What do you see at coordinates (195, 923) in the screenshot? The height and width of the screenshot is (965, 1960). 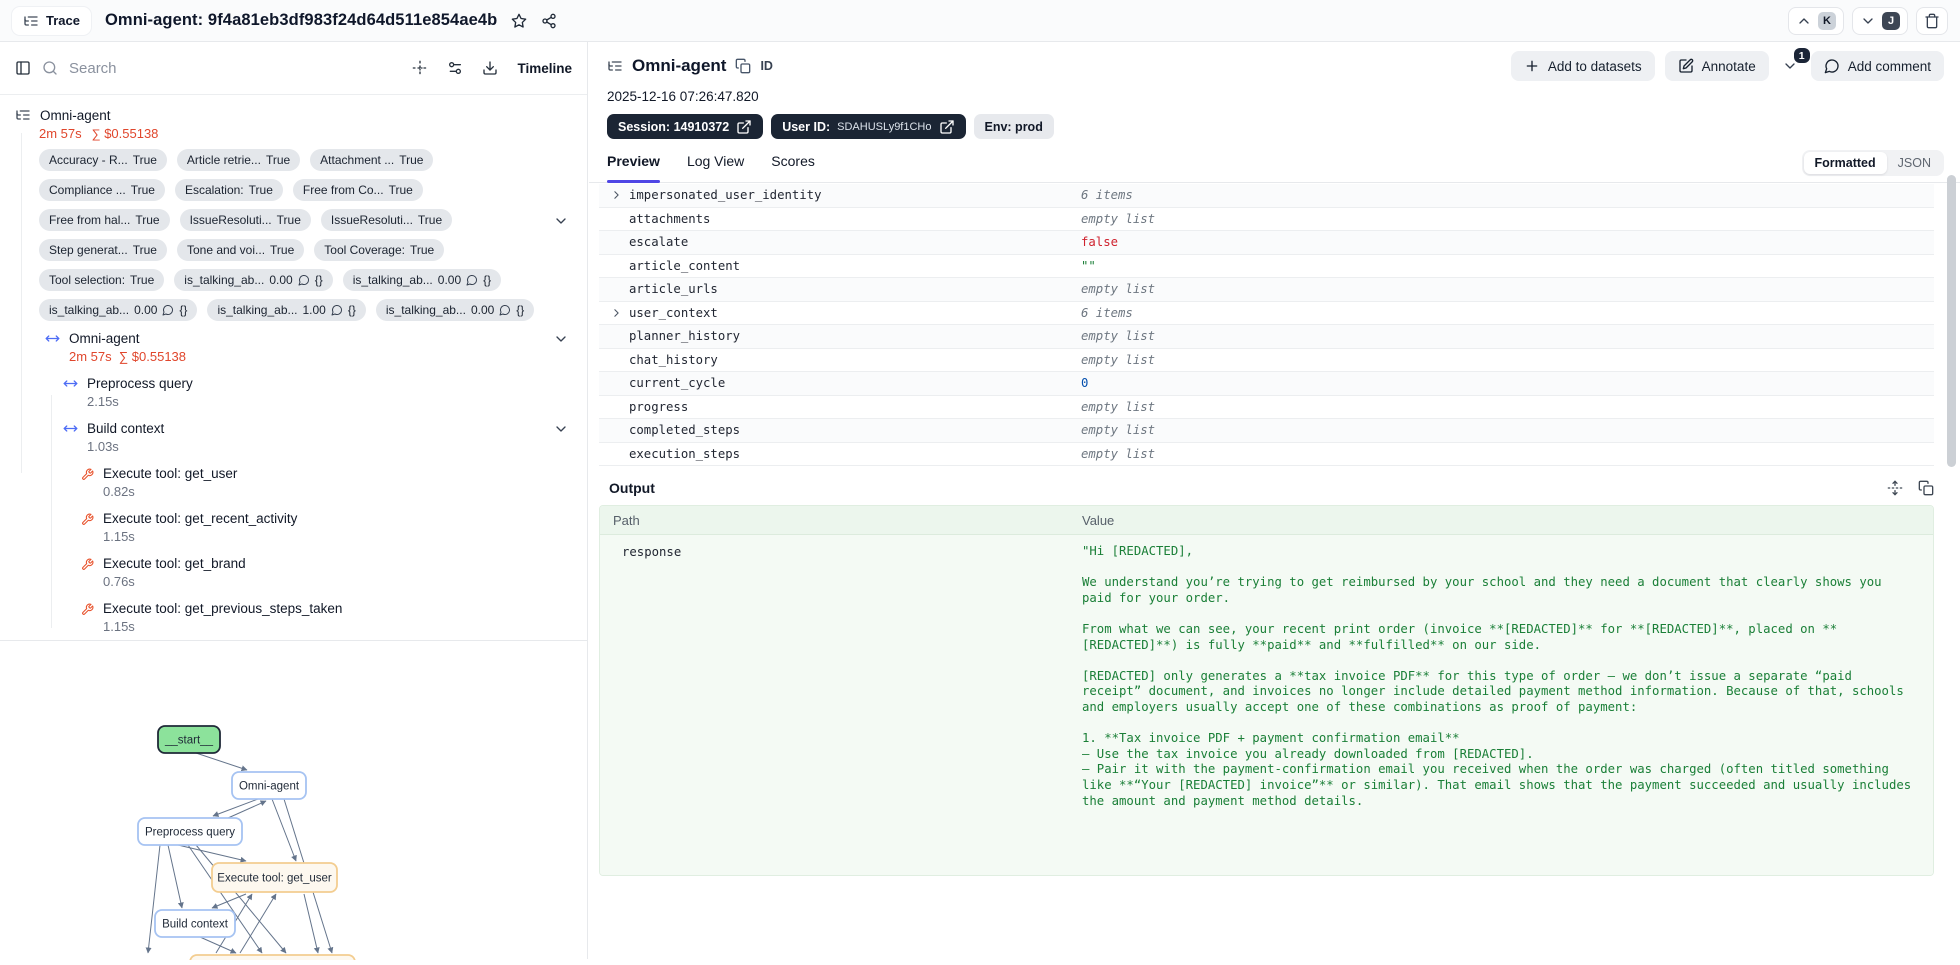 I see `graph-node-Build context: Build context` at bounding box center [195, 923].